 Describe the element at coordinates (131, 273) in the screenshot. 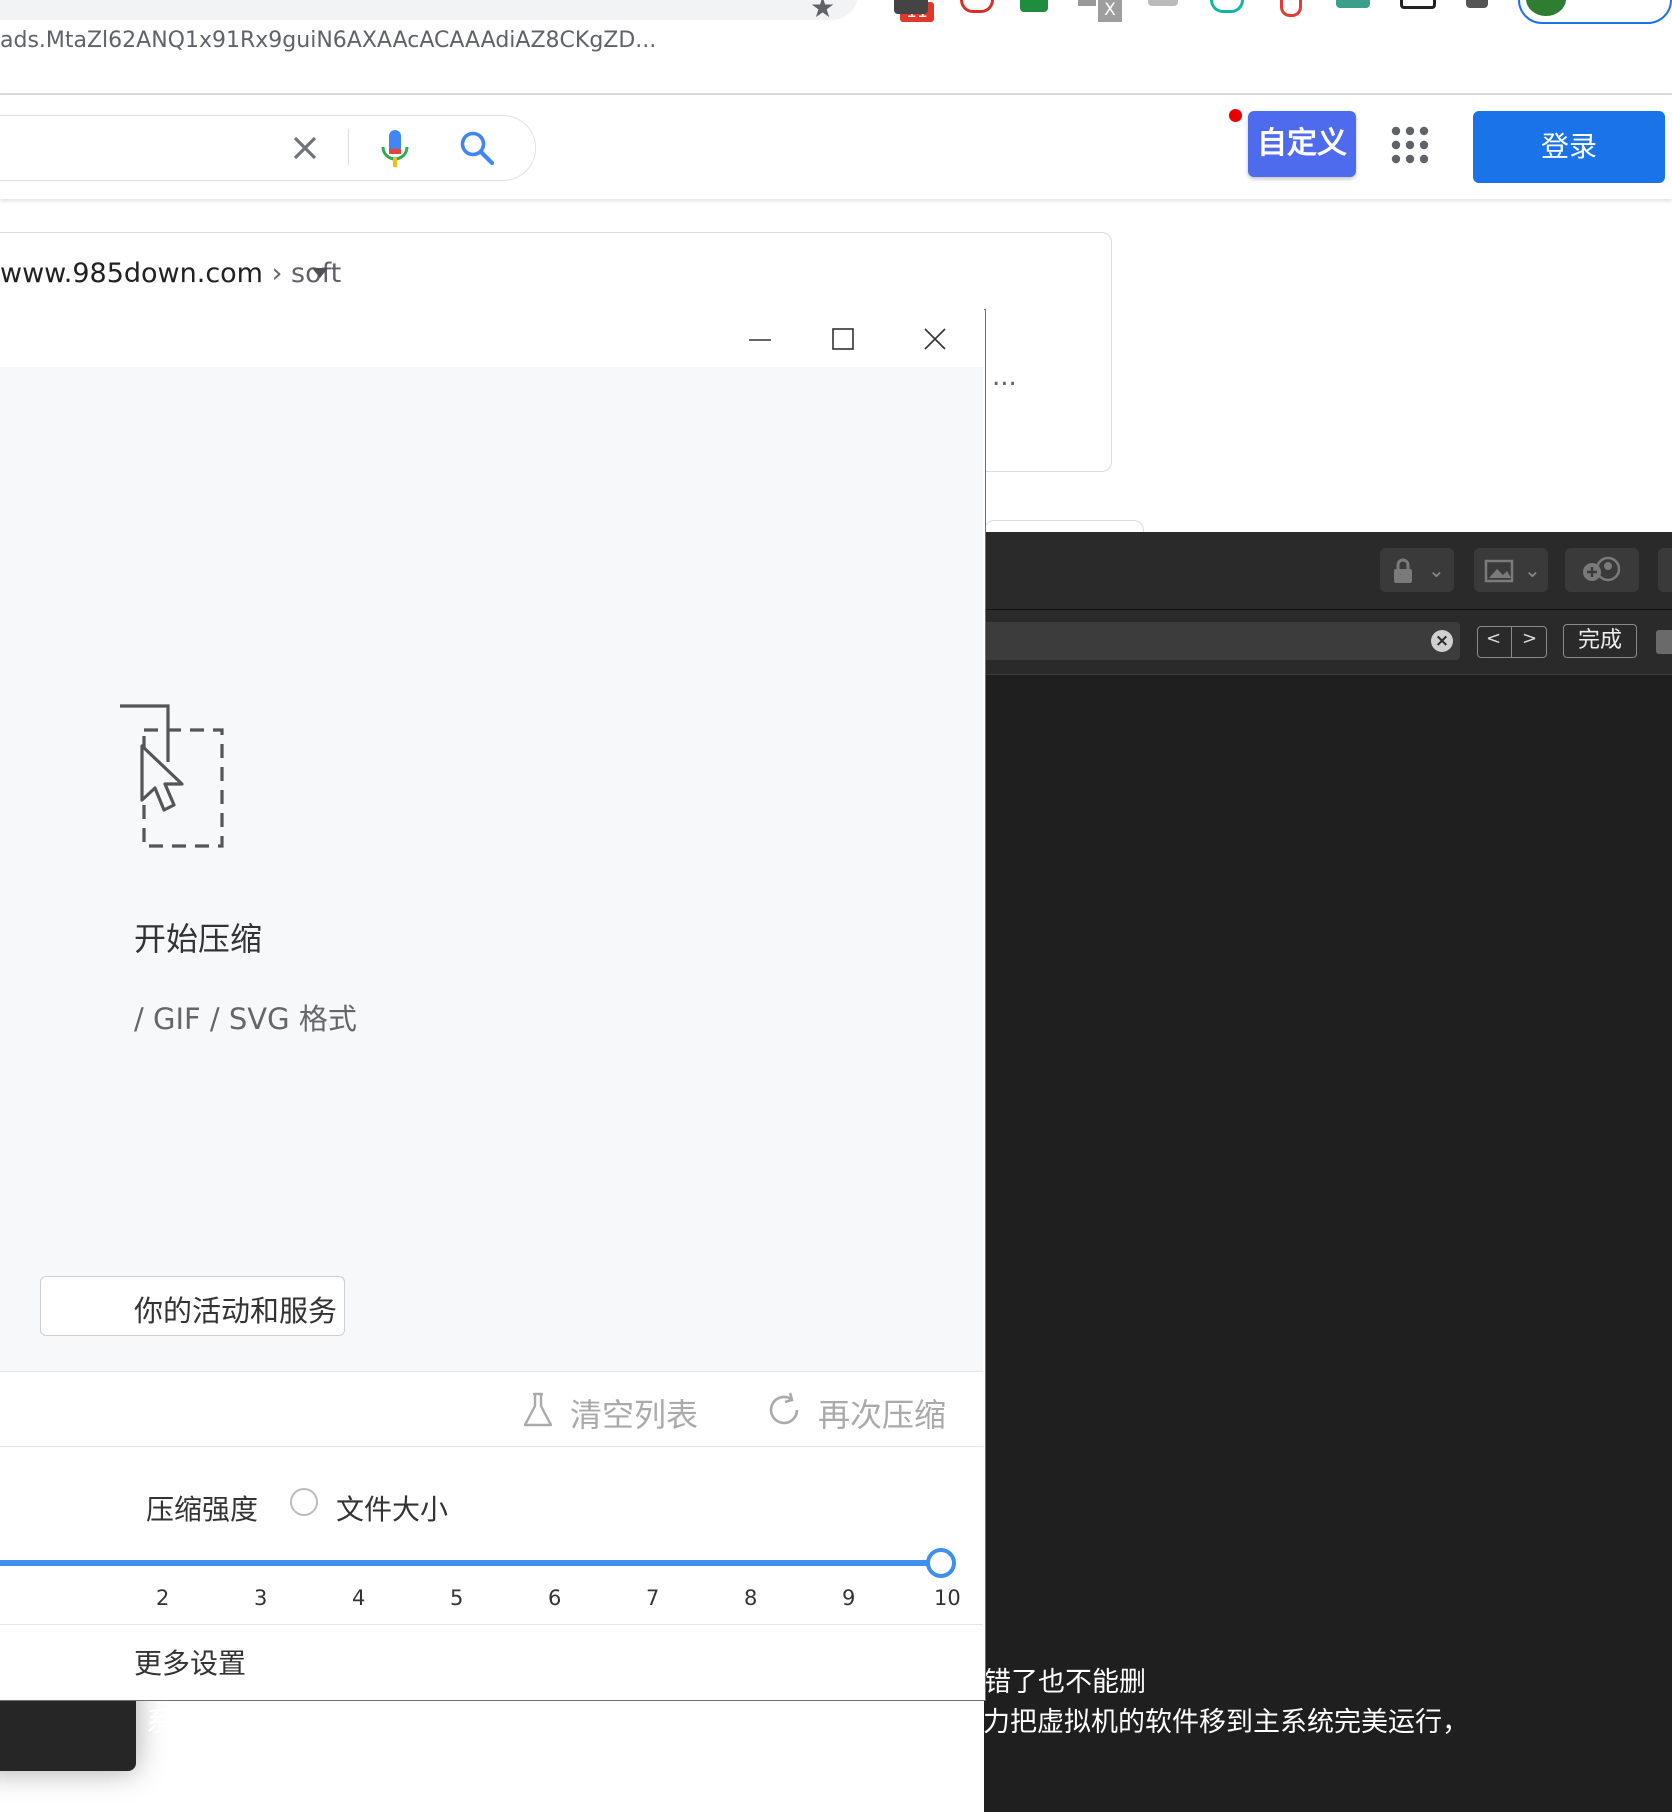

I see `result-domain: www.985down.com` at that location.